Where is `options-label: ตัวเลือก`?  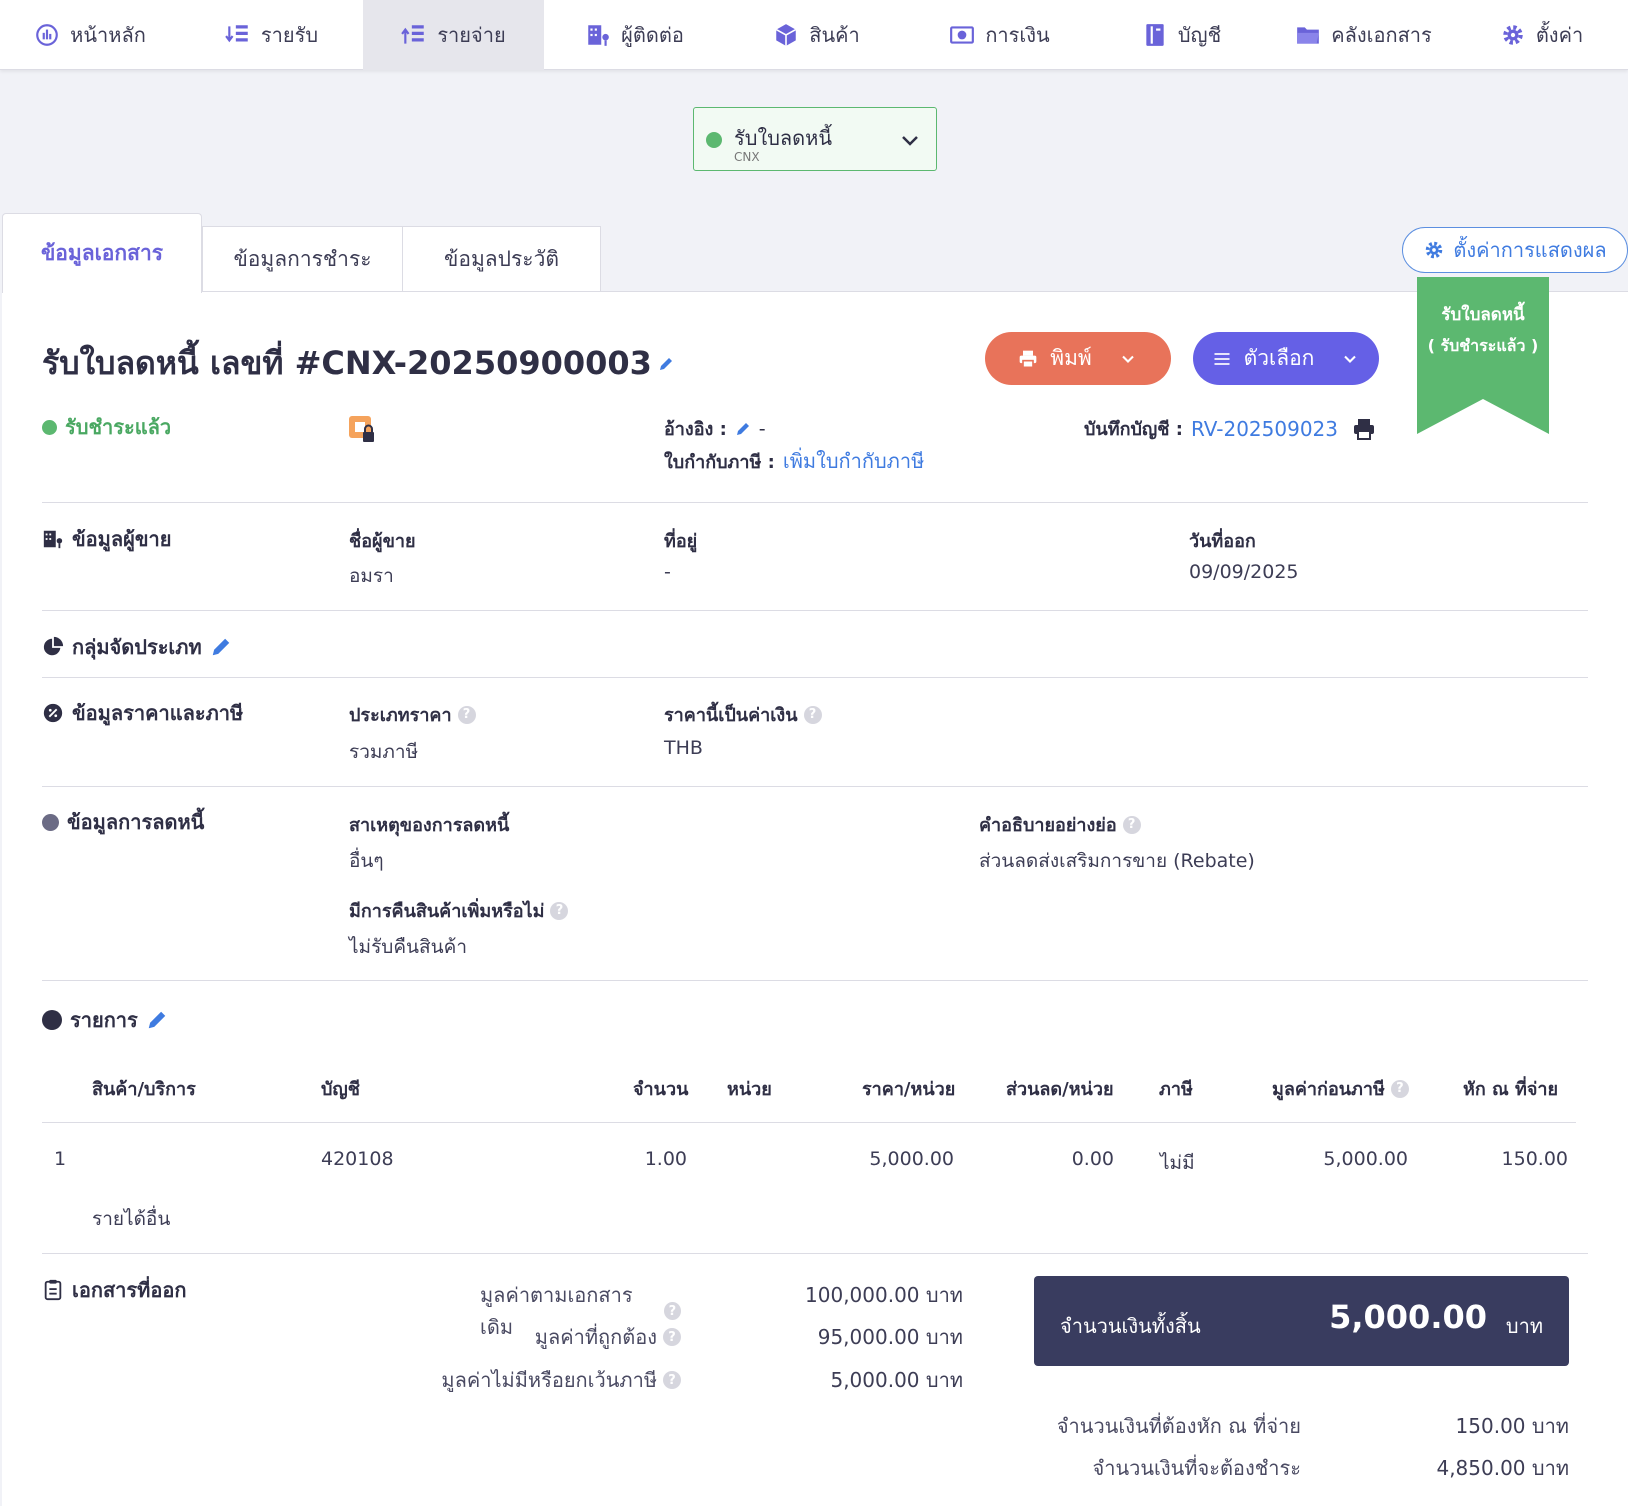
options-label: ตัวเลือก is located at coordinates (1279, 358).